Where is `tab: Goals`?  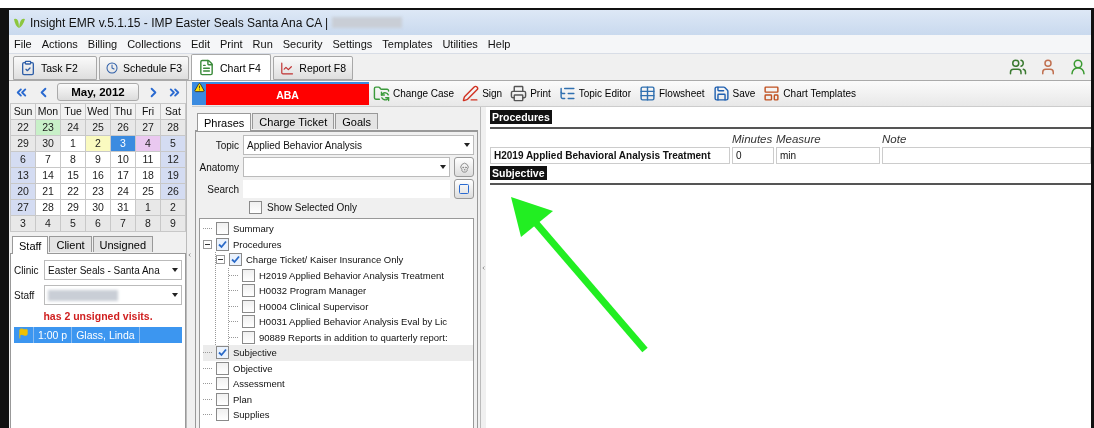 tab: Goals is located at coordinates (356, 121).